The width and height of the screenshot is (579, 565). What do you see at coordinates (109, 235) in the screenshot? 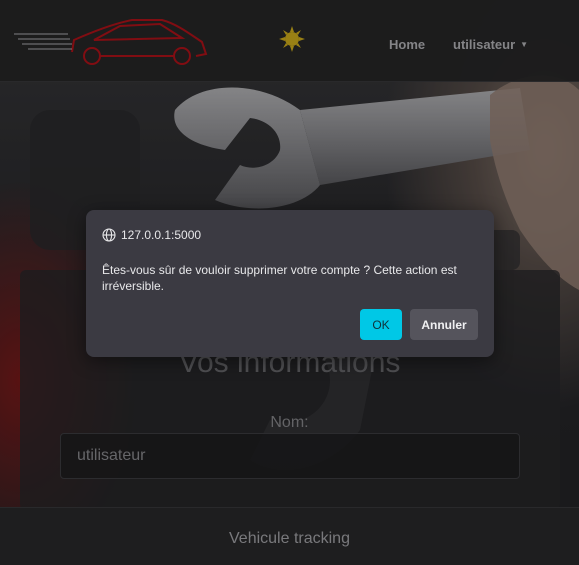
I see `globe-icon` at bounding box center [109, 235].